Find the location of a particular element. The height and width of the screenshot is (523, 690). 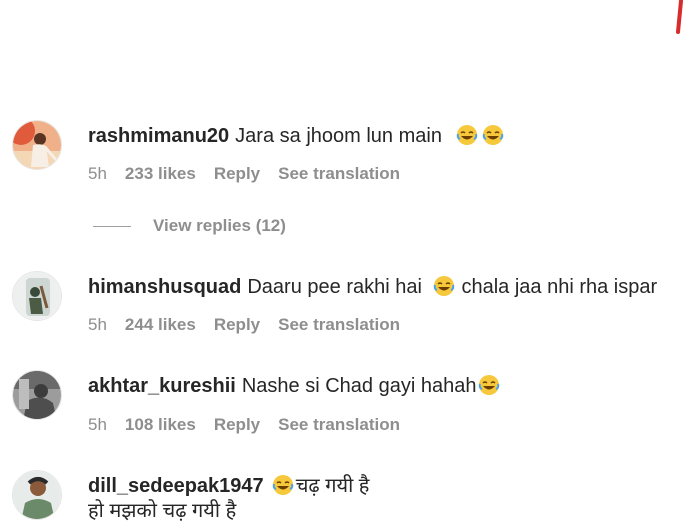

comment-text: Jara sa jhoom lun main is located at coordinates (338, 136).